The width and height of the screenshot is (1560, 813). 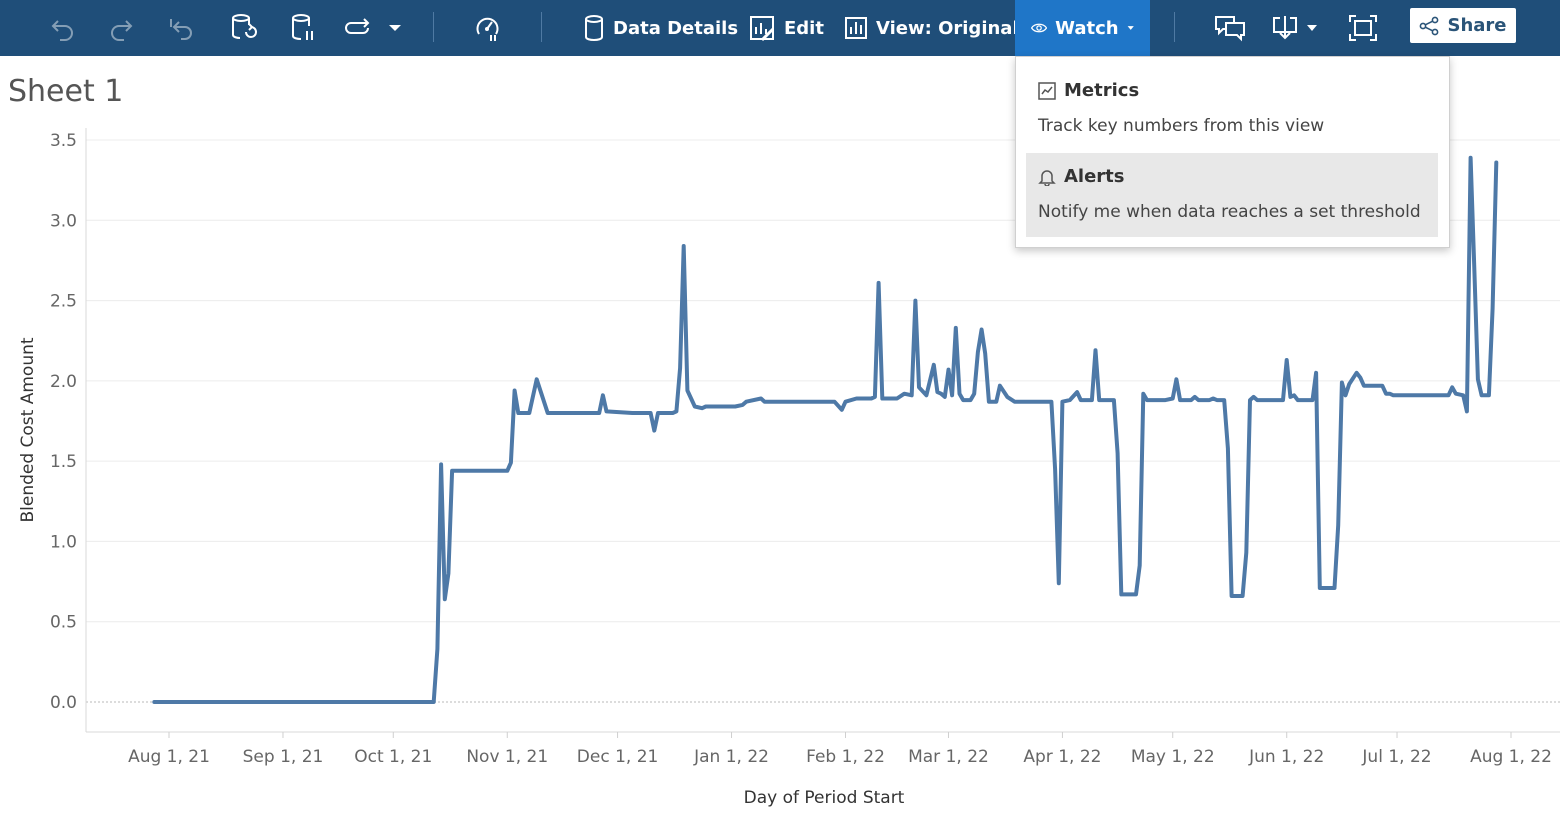 What do you see at coordinates (1039, 28) in the screenshot?
I see `eye-icon` at bounding box center [1039, 28].